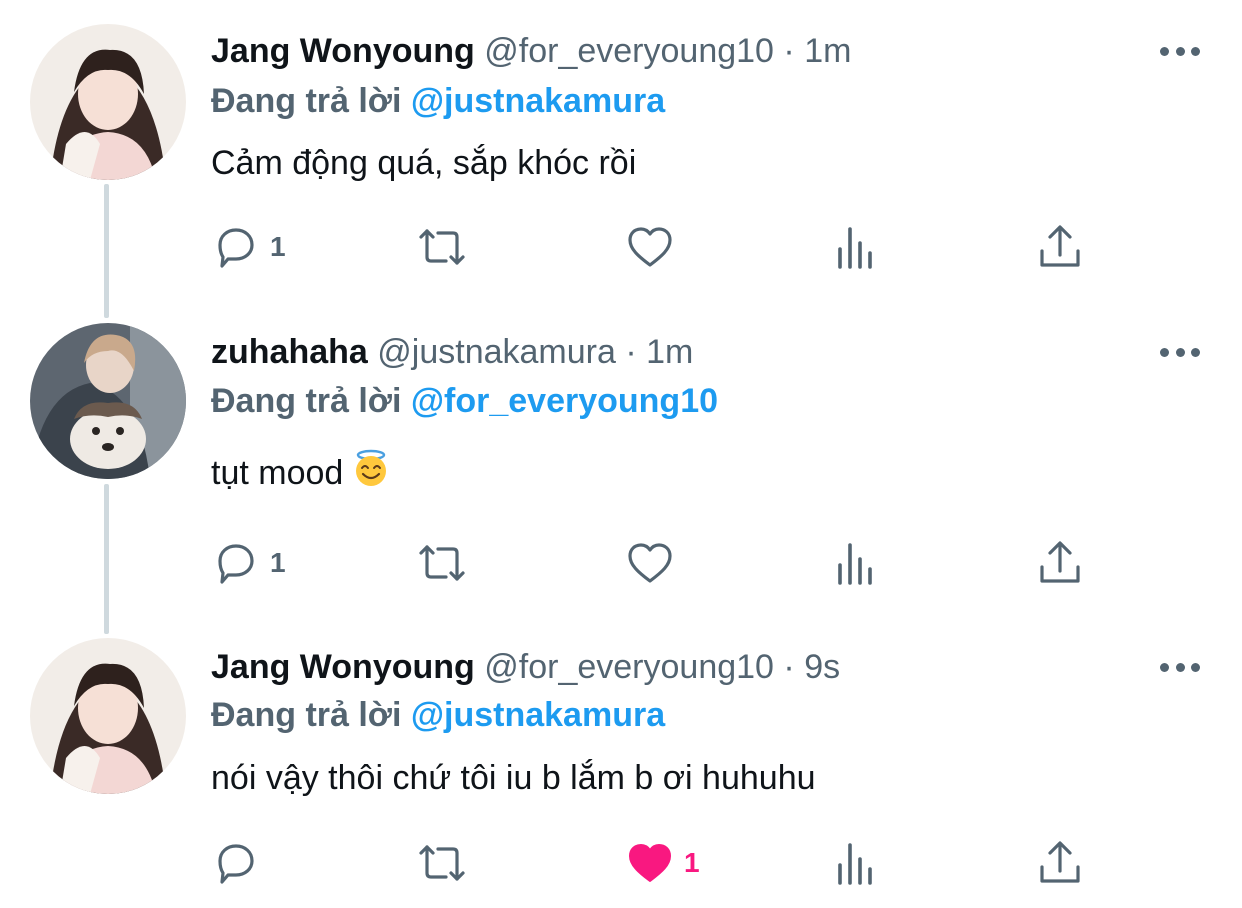 The width and height of the screenshot is (1242, 908). Describe the element at coordinates (277, 473) in the screenshot. I see `tweet-text-content: tụt mood` at that location.